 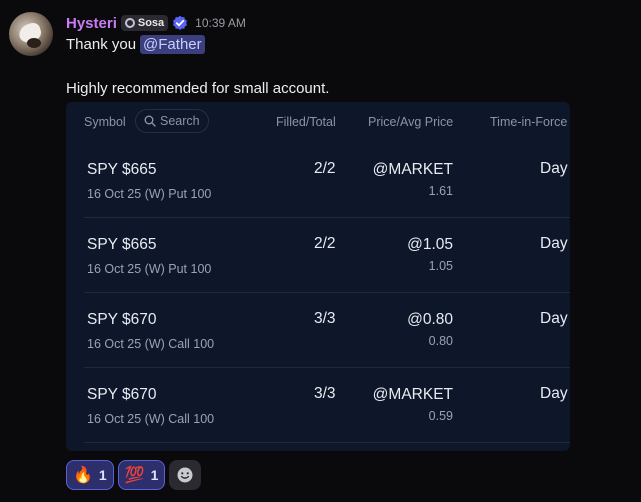 I want to click on header-time-in-force: Time-in-Force, so click(x=529, y=122).